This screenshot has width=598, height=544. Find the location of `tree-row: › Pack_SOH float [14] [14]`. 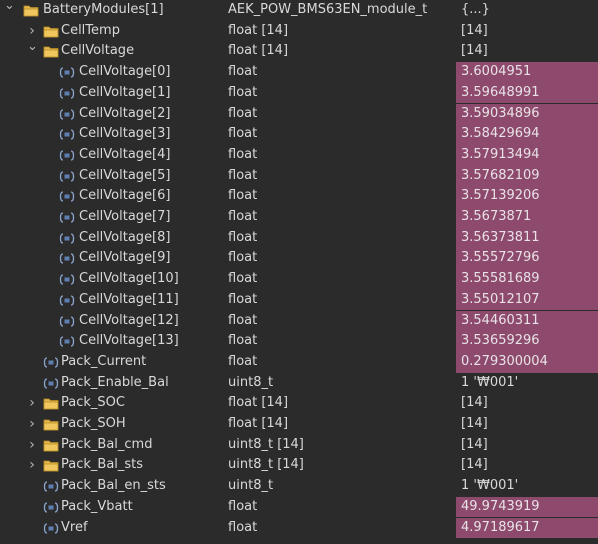

tree-row: › Pack_SOH float [14] [14] is located at coordinates (299, 424).